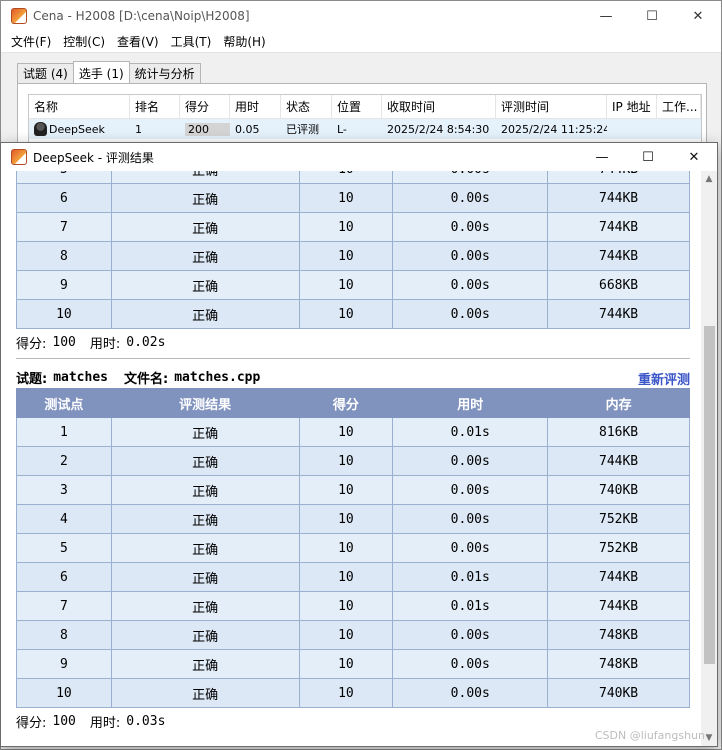 The image size is (722, 750). Describe the element at coordinates (618, 664) in the screenshot. I see `cell-memory: 748KB` at that location.